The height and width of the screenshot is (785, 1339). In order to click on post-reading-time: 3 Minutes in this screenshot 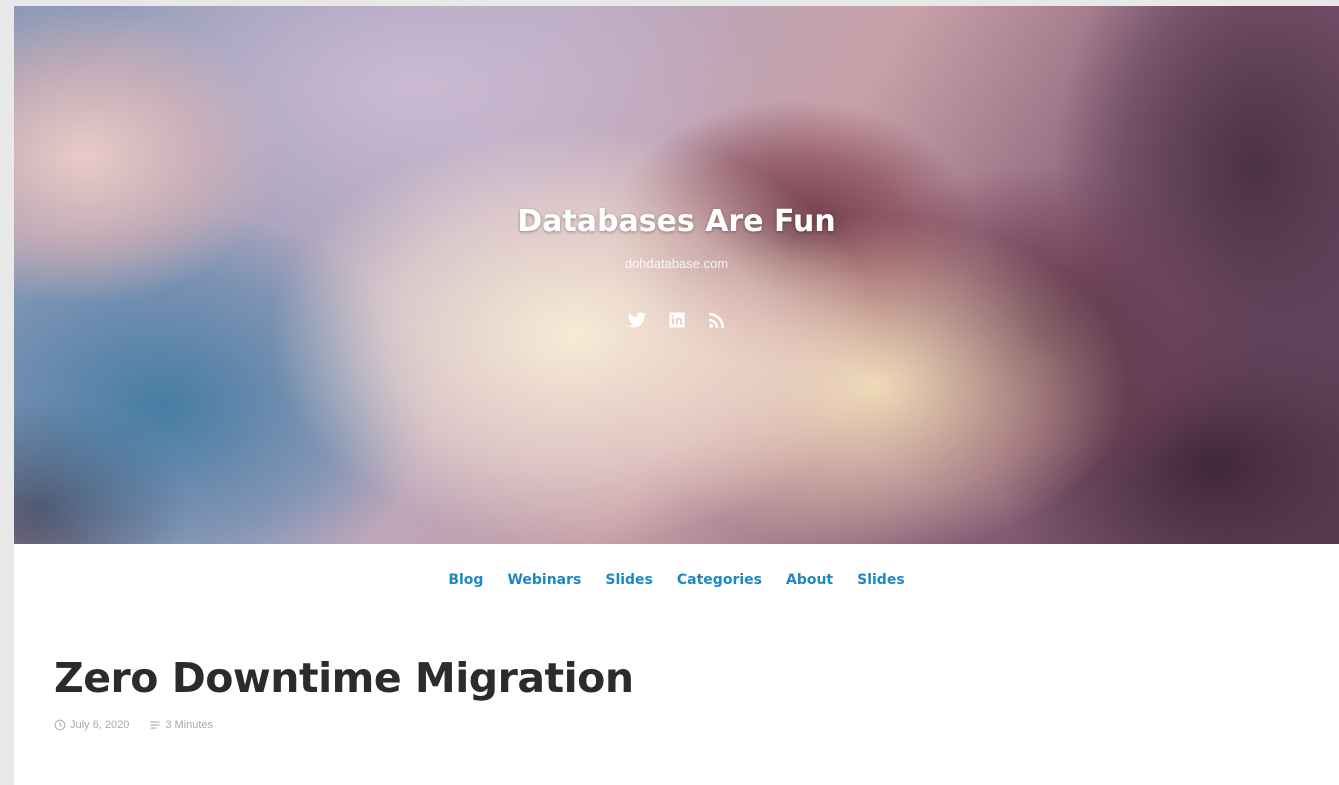, I will do `click(181, 725)`.